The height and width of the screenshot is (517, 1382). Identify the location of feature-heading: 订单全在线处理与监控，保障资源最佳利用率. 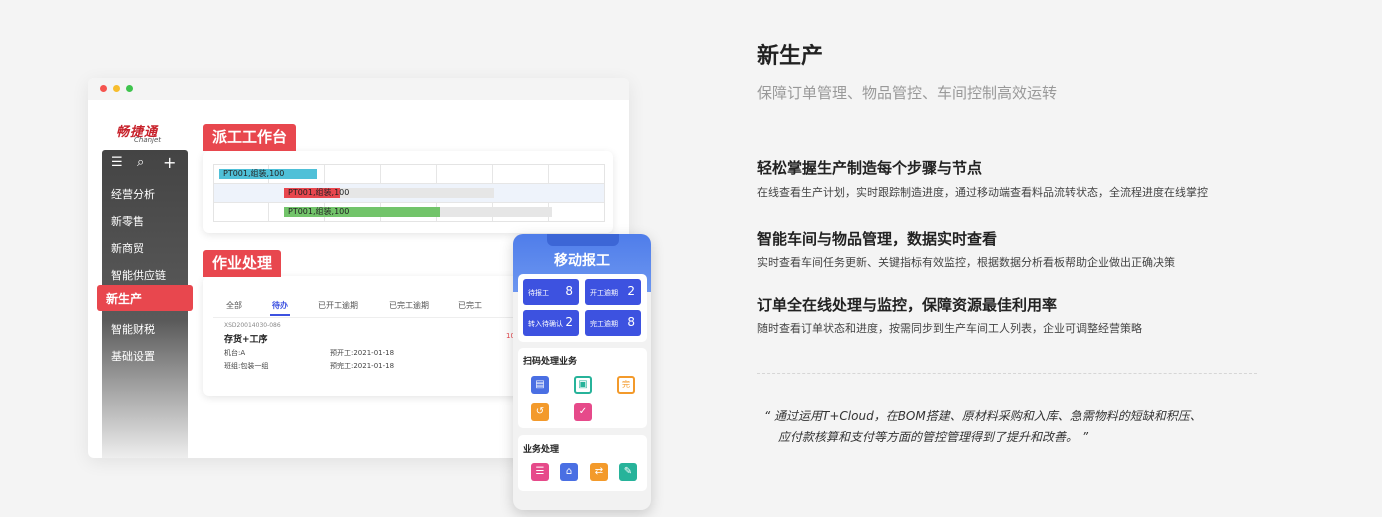
(907, 305).